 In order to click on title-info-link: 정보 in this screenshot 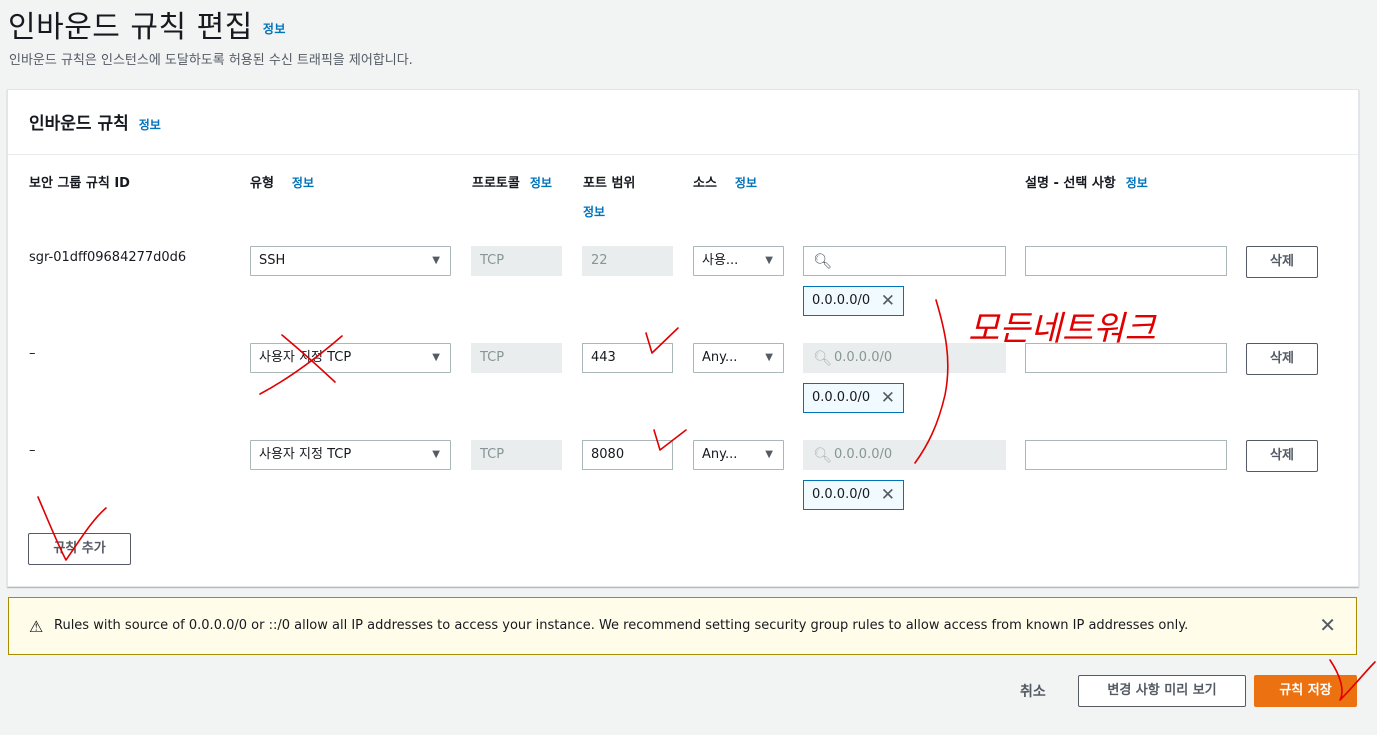, I will do `click(274, 29)`.